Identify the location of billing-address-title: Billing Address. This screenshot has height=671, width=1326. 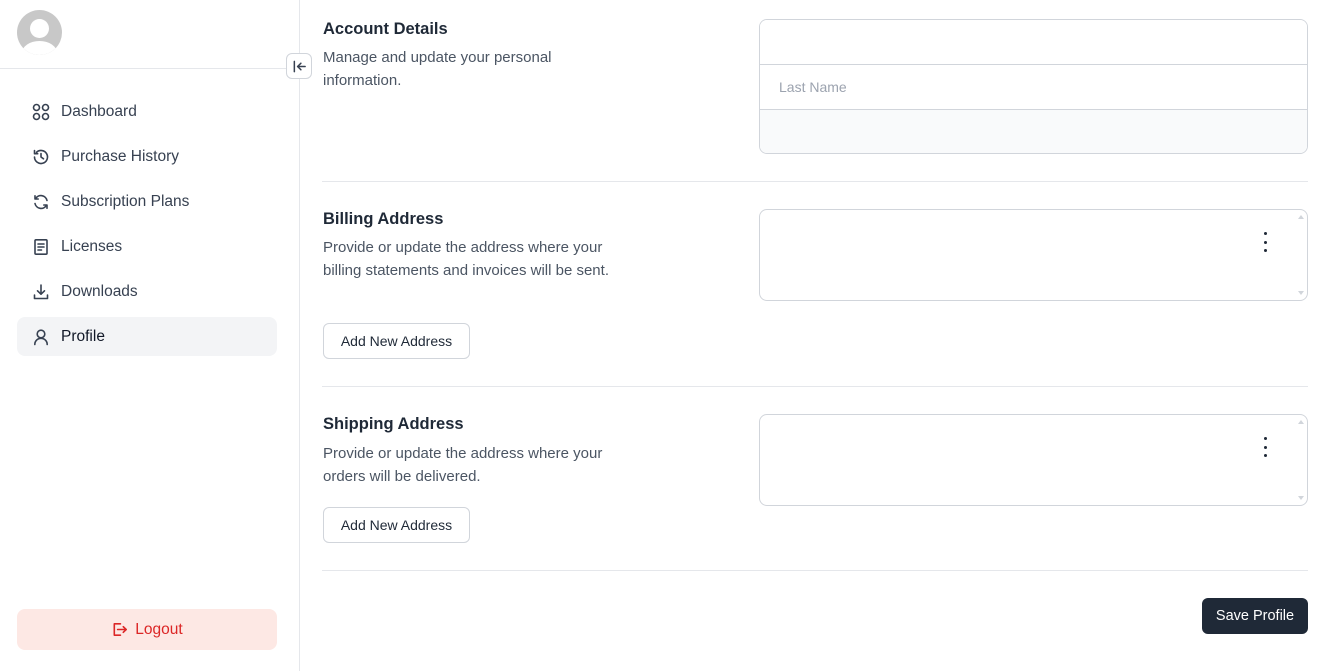
(383, 219).